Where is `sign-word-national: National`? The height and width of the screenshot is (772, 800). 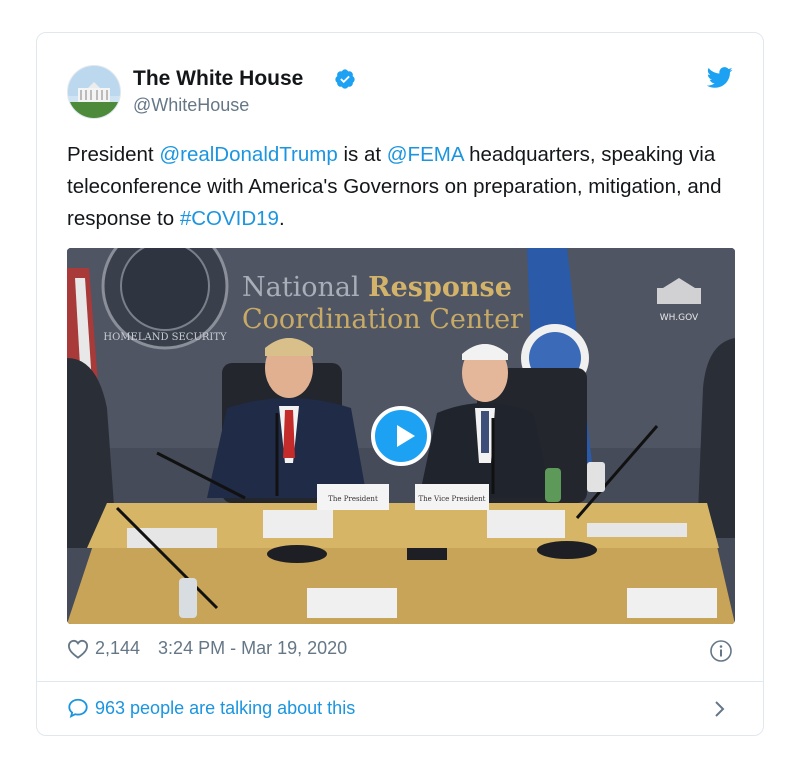 sign-word-national: National is located at coordinates (305, 287).